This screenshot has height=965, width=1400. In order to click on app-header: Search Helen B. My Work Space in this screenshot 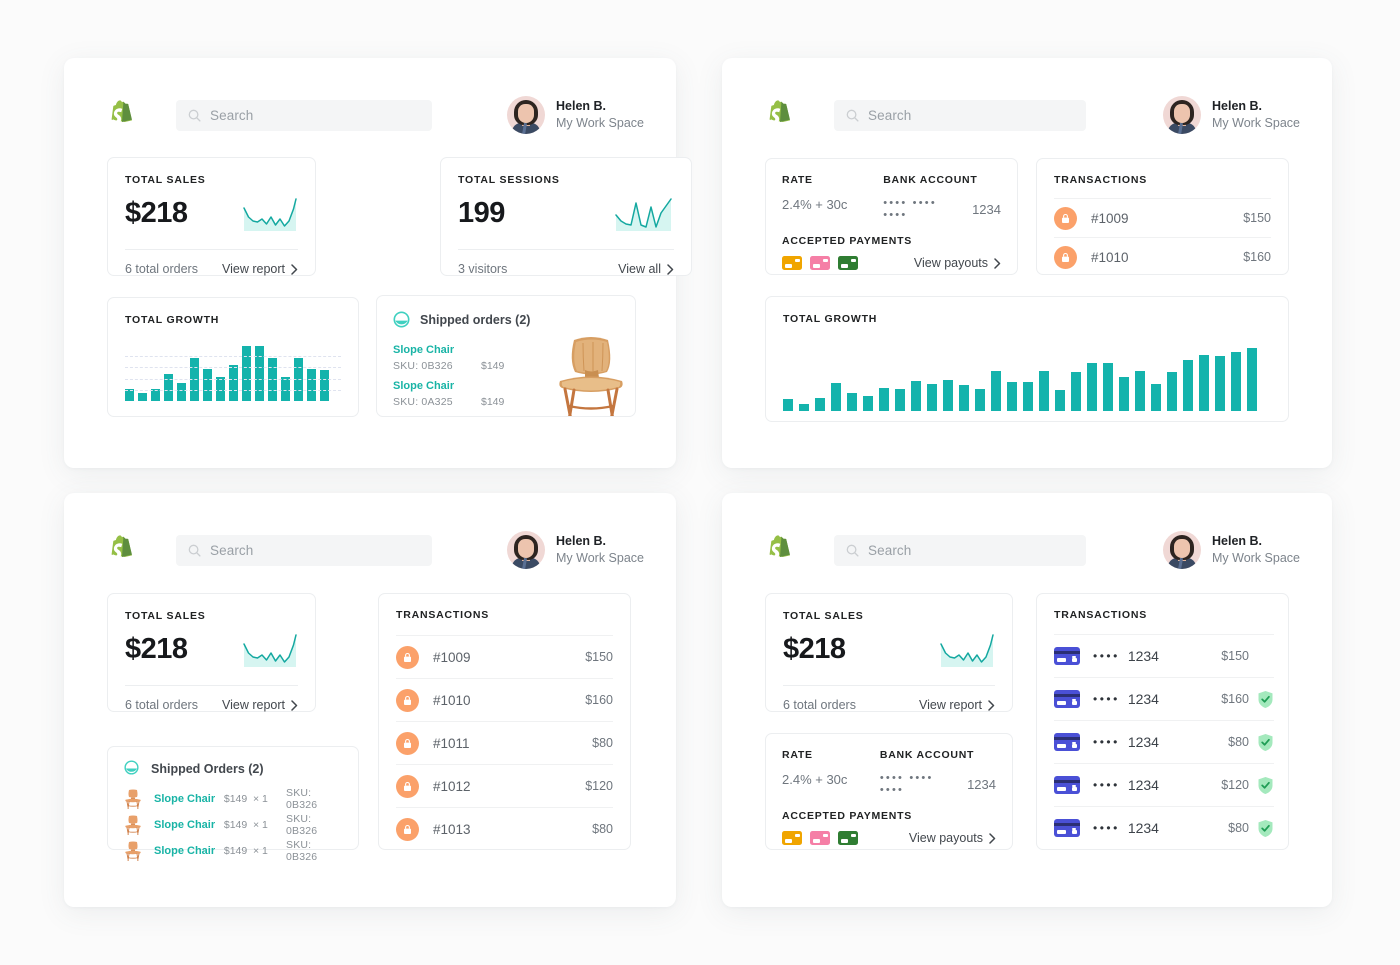, I will do `click(370, 96)`.